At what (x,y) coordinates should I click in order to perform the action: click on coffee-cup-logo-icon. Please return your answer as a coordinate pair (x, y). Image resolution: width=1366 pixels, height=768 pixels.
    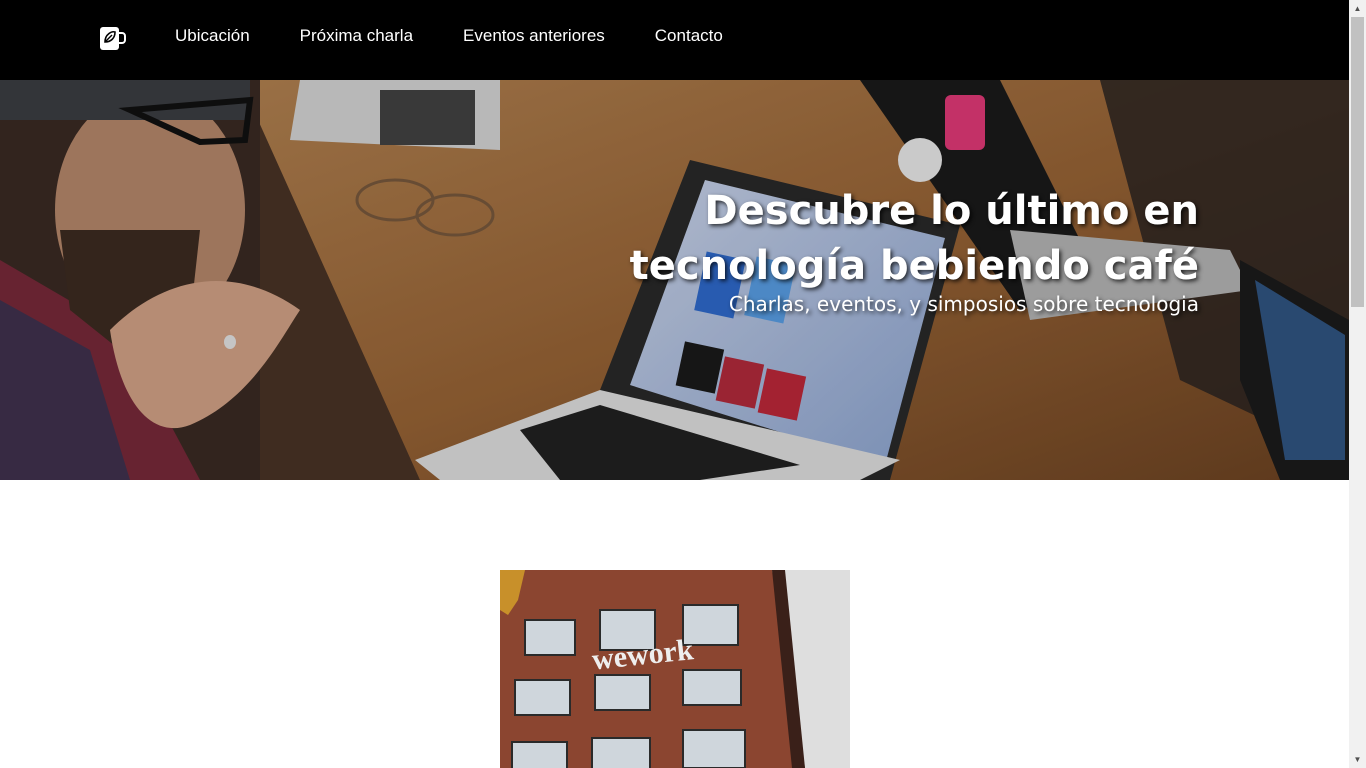
    Looking at the image, I should click on (113, 38).